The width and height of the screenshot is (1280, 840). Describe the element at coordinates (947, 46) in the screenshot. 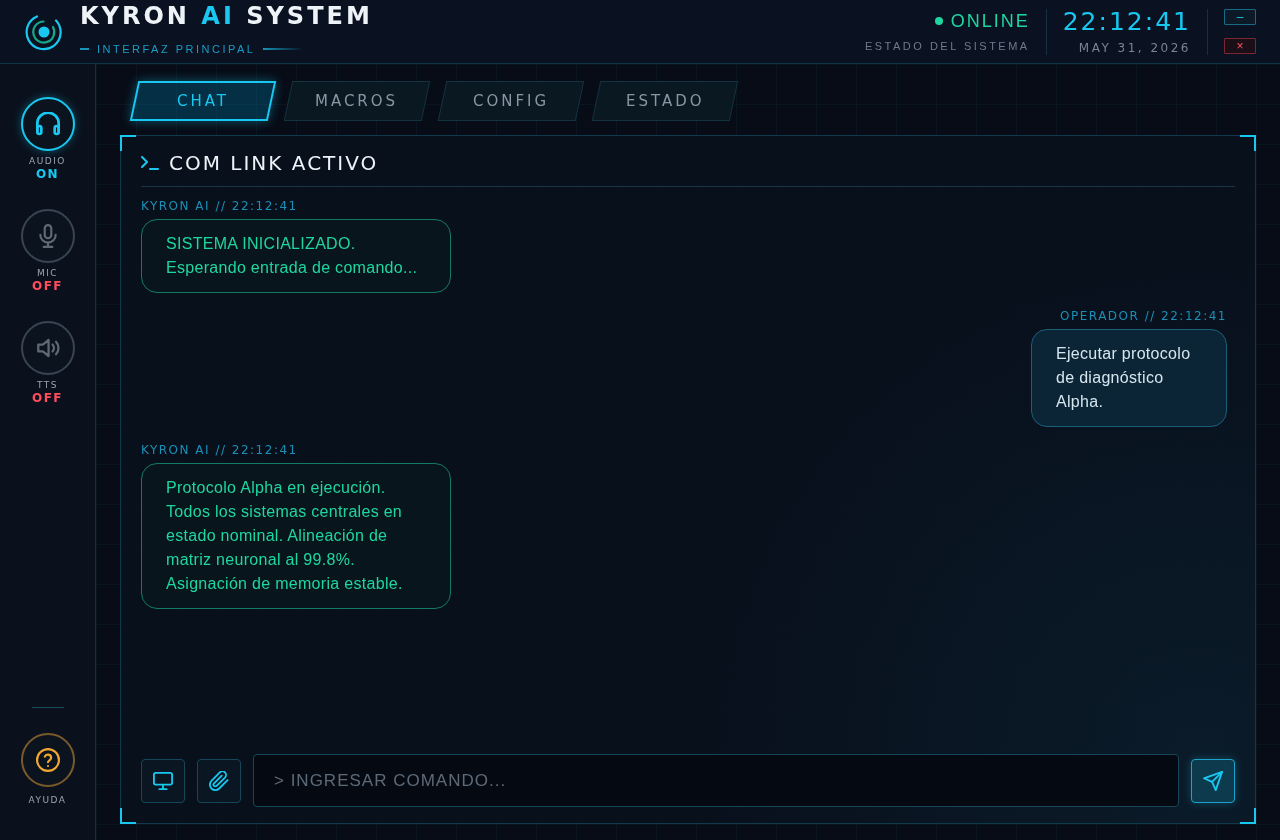

I see `status-caption: ESTADO DEL SISTEMA` at that location.